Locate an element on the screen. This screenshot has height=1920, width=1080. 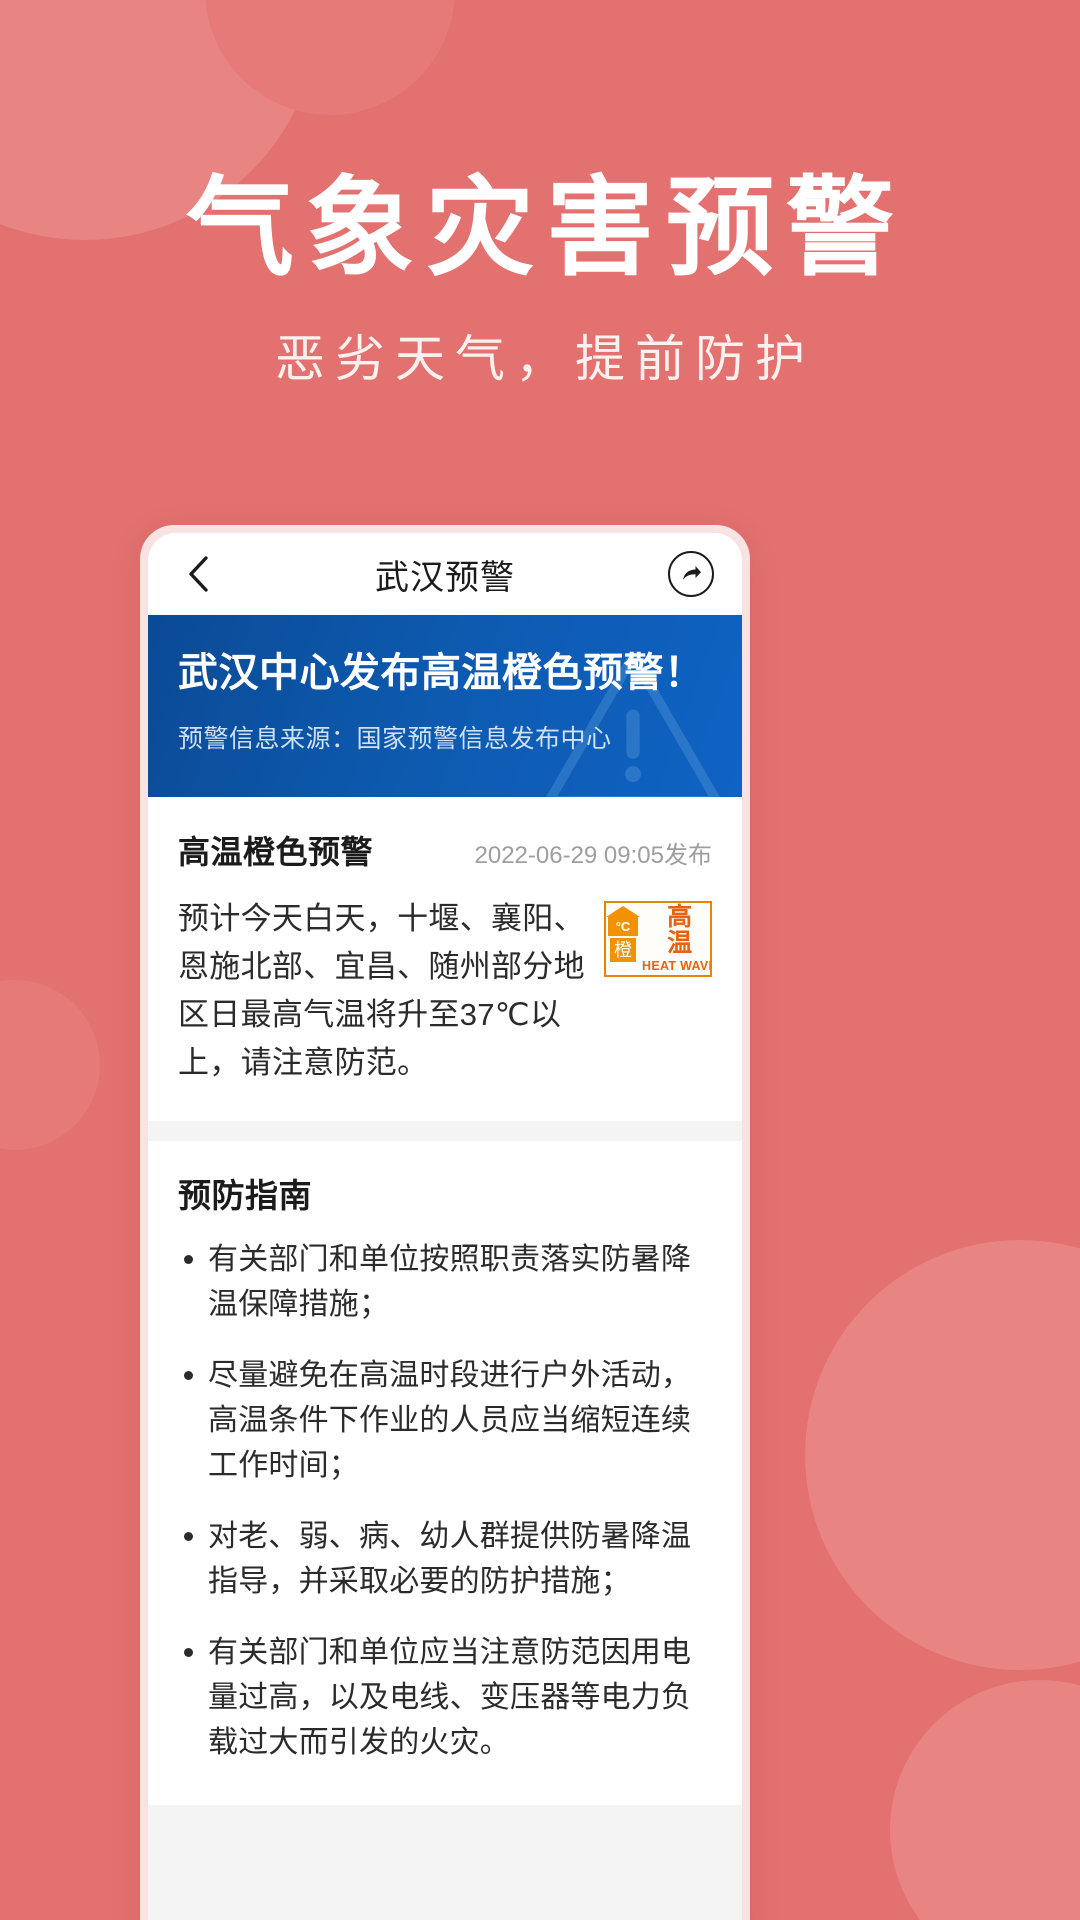
chevron-left-icon is located at coordinates (198, 574).